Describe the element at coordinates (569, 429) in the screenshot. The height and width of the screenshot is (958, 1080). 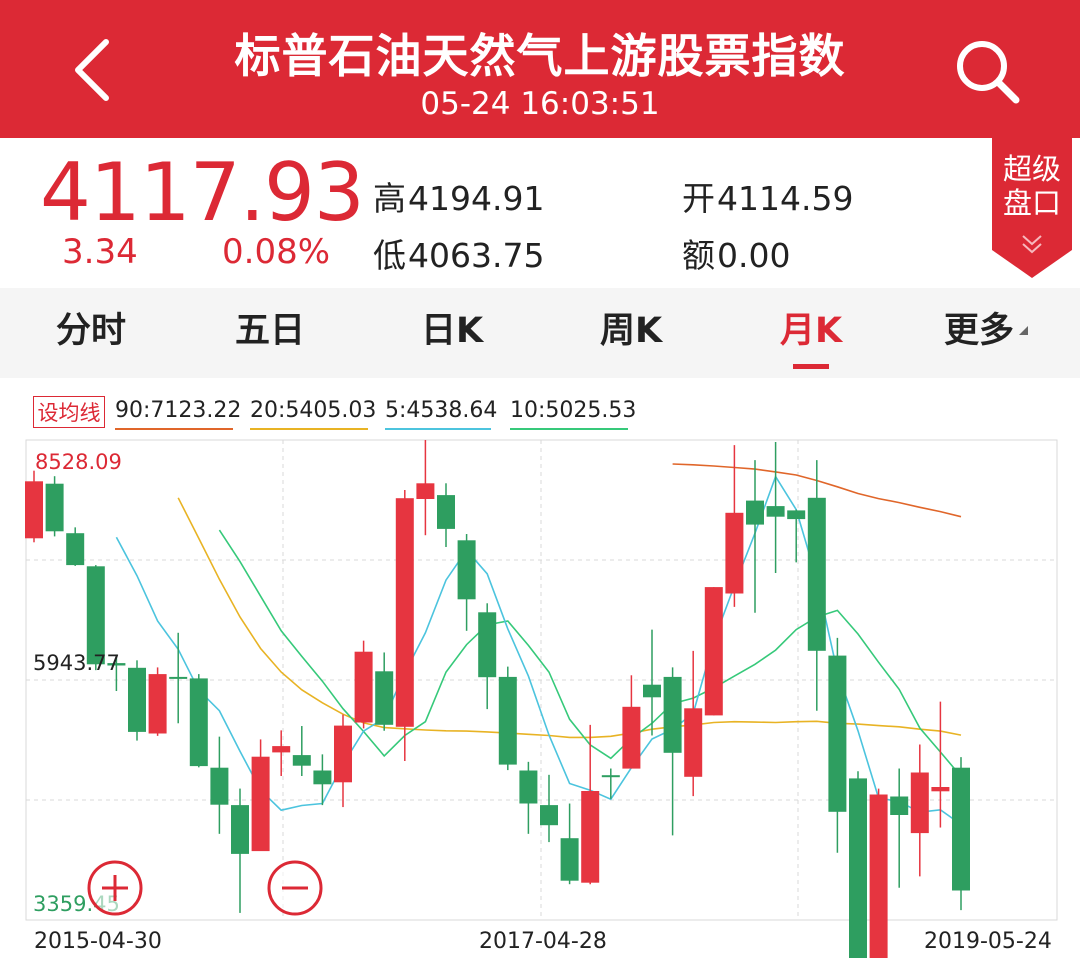
I see `ma10-underline` at that location.